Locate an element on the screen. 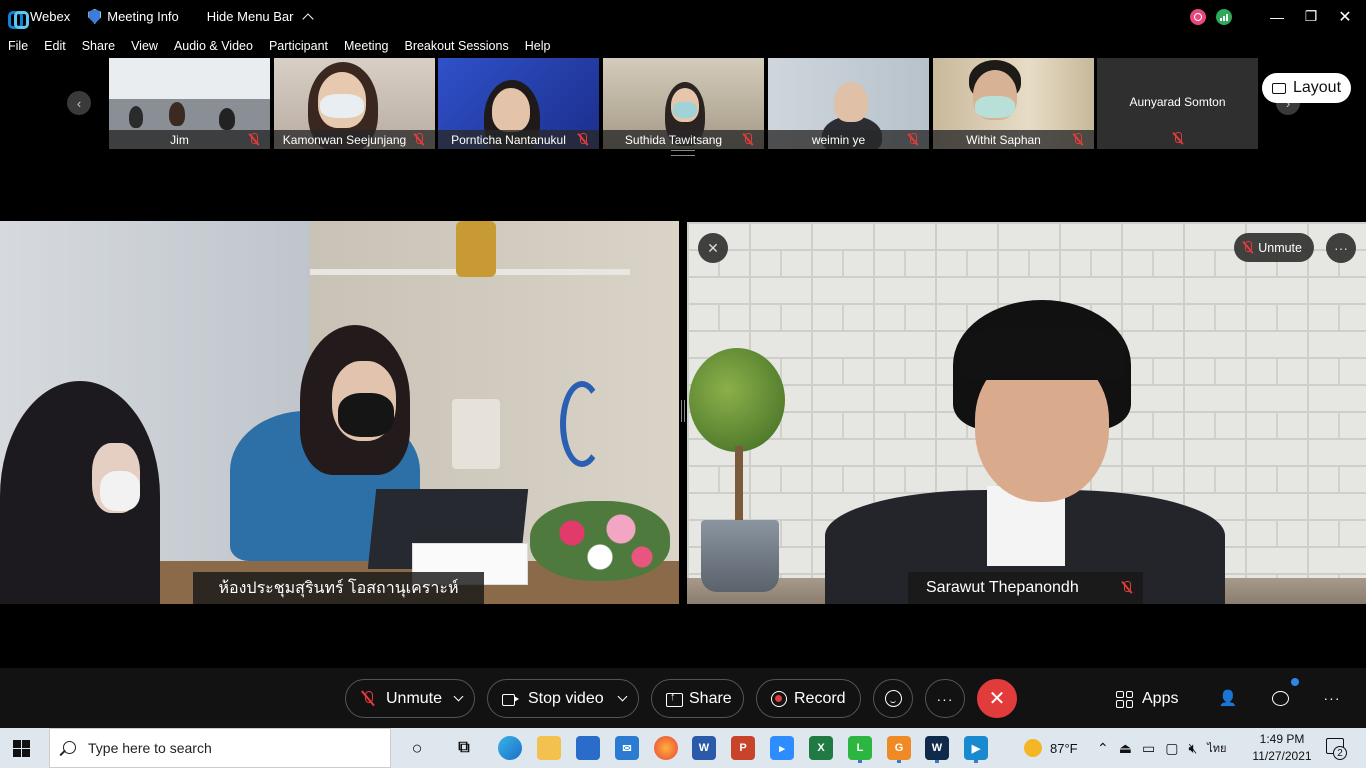 This screenshot has width=1366, height=768. participant-thumb-weimin: weimin ye is located at coordinates (848, 103).